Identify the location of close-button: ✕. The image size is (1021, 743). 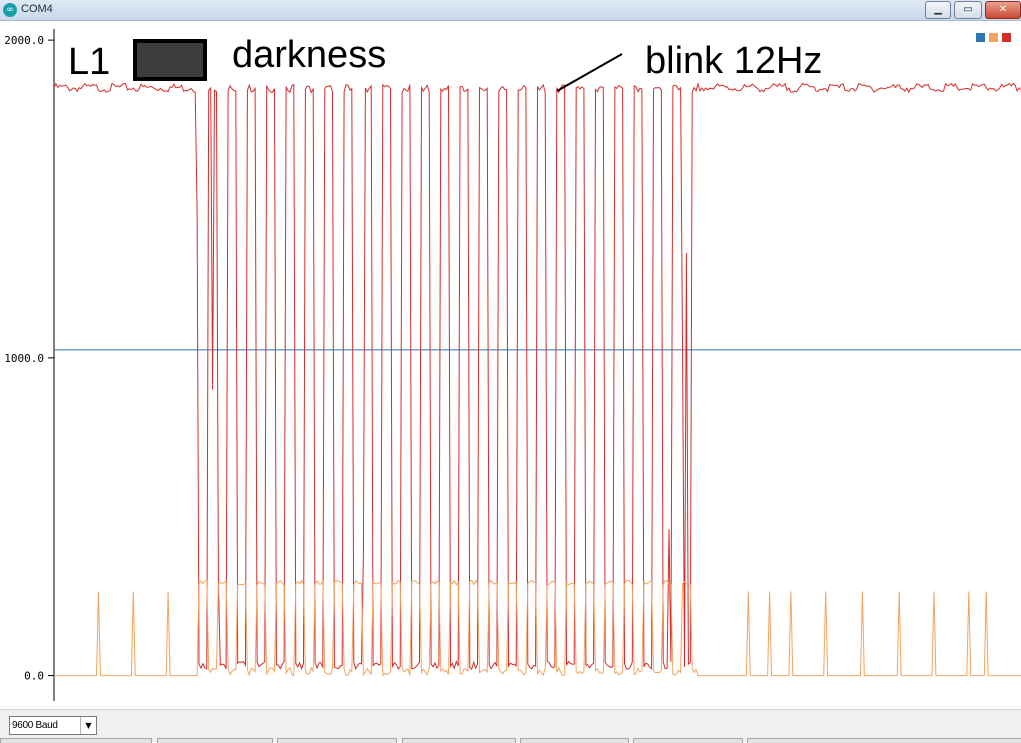
(1003, 10).